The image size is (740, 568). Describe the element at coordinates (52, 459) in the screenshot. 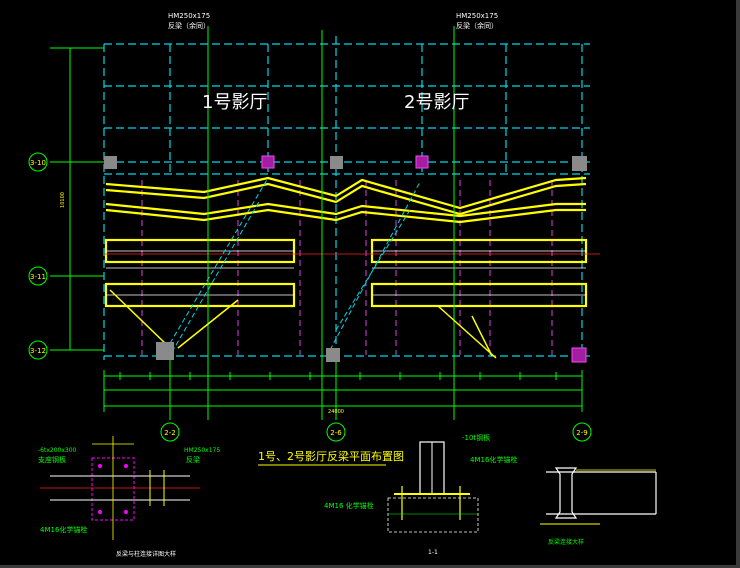

I see `detail-left-spec2: 支座钢板` at that location.